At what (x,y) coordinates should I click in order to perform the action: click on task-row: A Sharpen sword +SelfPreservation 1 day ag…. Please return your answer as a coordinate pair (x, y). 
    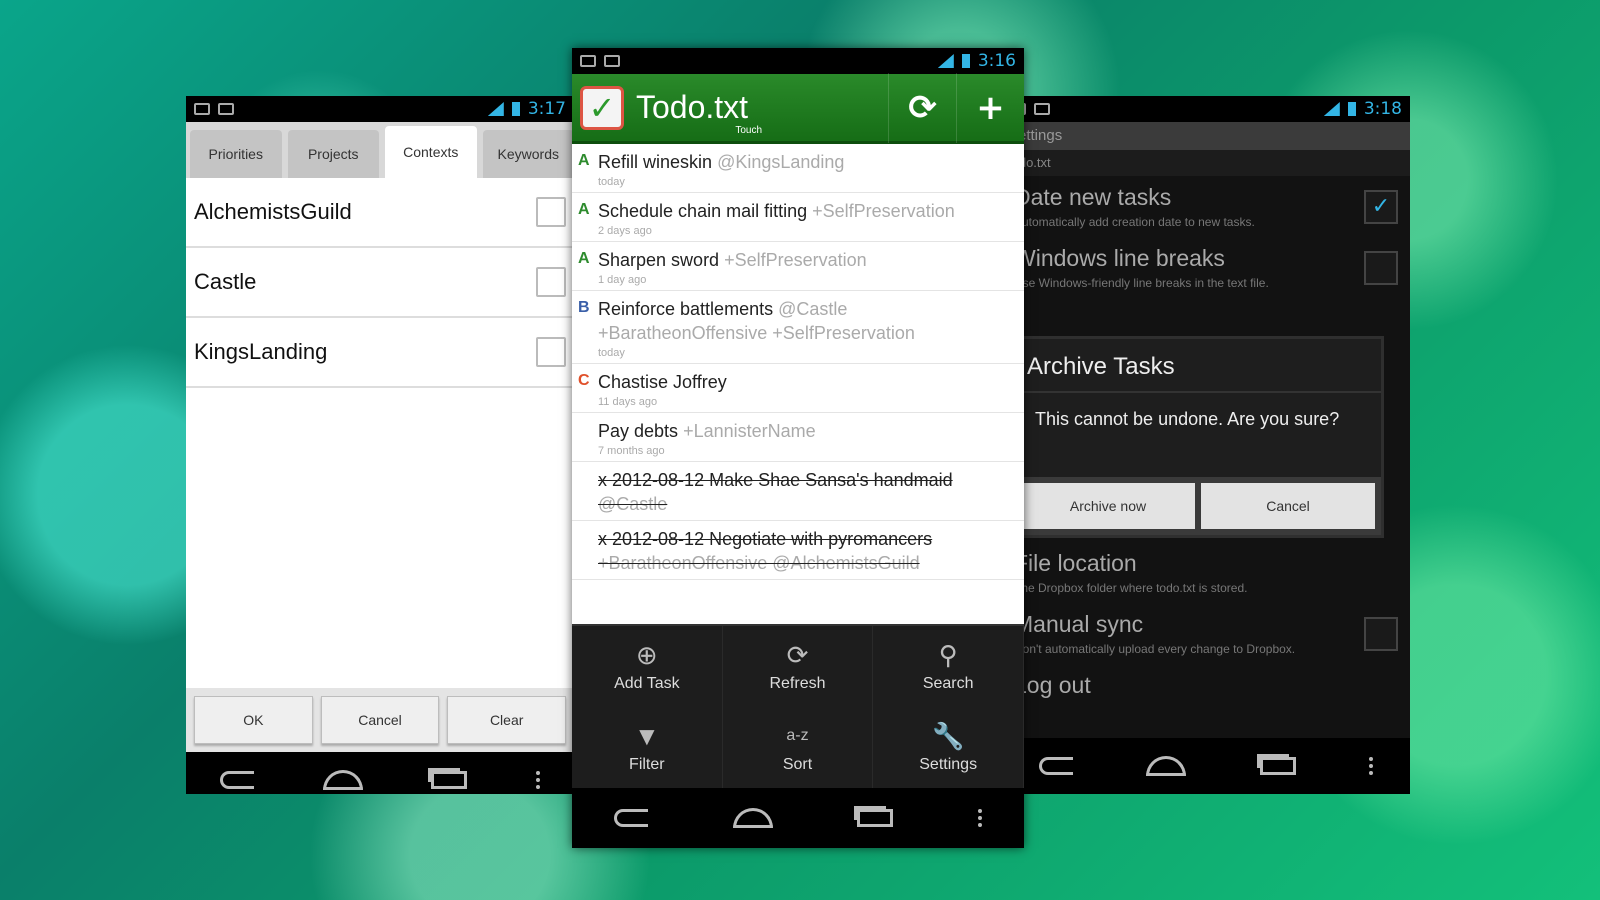
    Looking at the image, I should click on (798, 266).